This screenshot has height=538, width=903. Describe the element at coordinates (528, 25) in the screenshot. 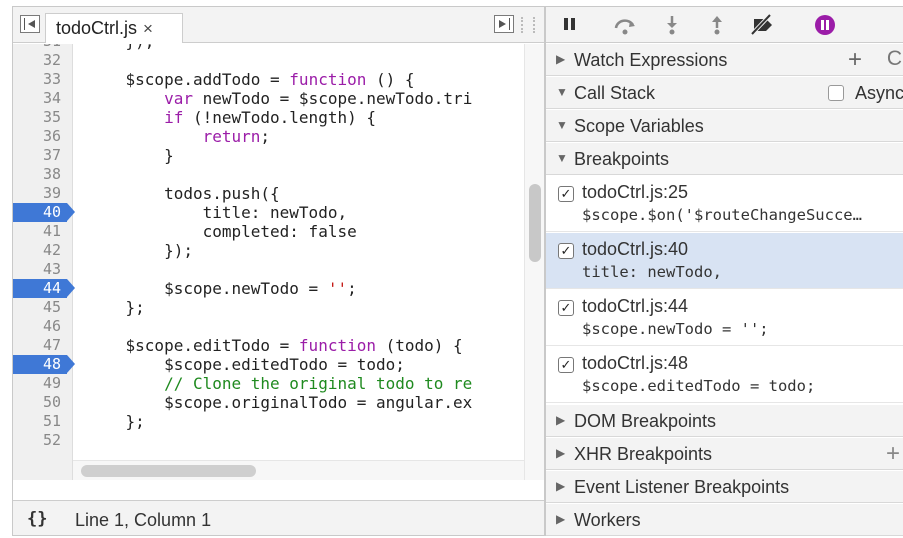

I see `resize-grip-icon` at that location.